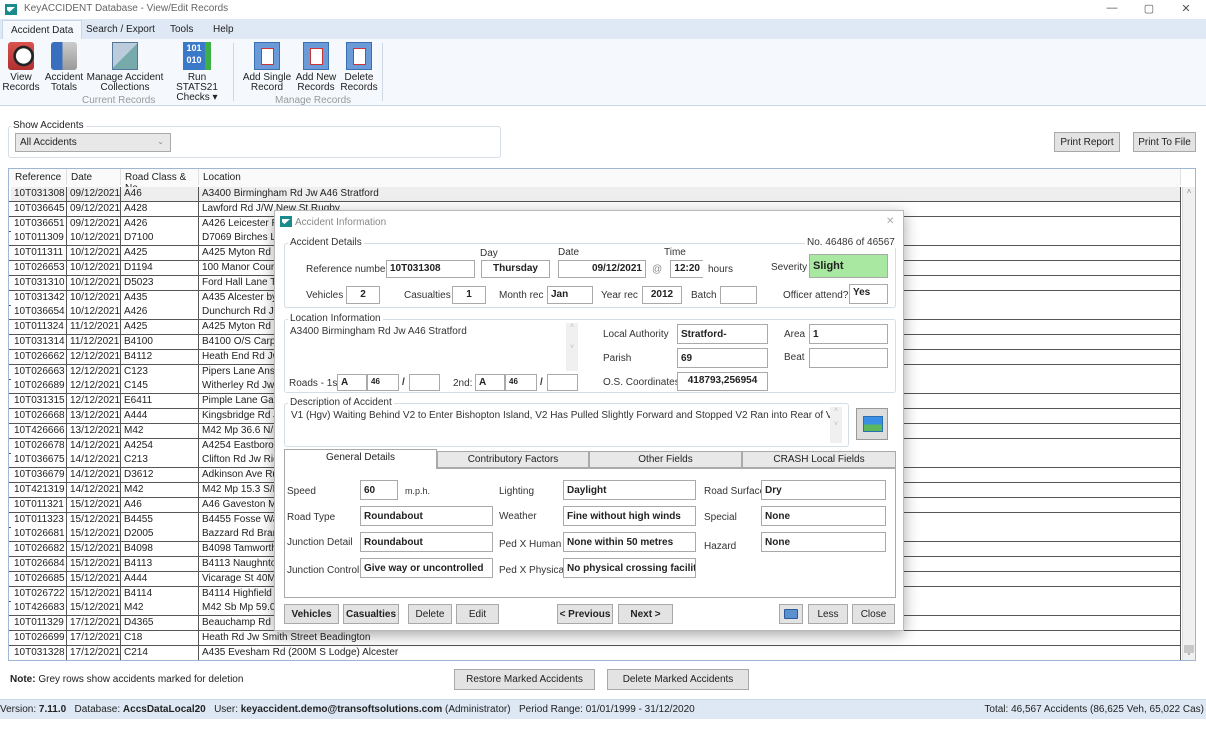  I want to click on ribbon-button-accident-totals: Accident Totals, so click(64, 66).